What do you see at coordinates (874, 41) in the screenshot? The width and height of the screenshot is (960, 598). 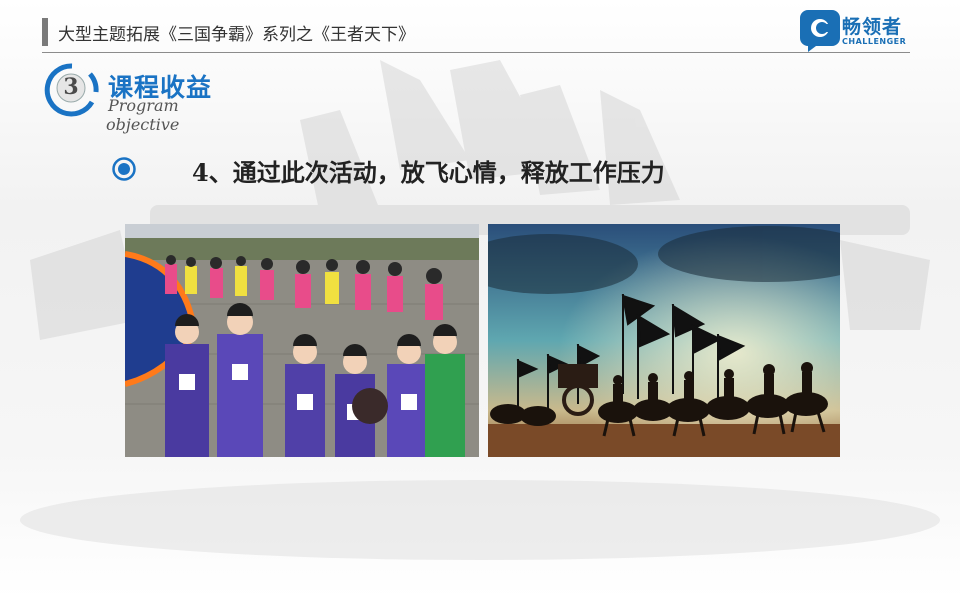 I see `logo-subtitle: CHALLENGER` at bounding box center [874, 41].